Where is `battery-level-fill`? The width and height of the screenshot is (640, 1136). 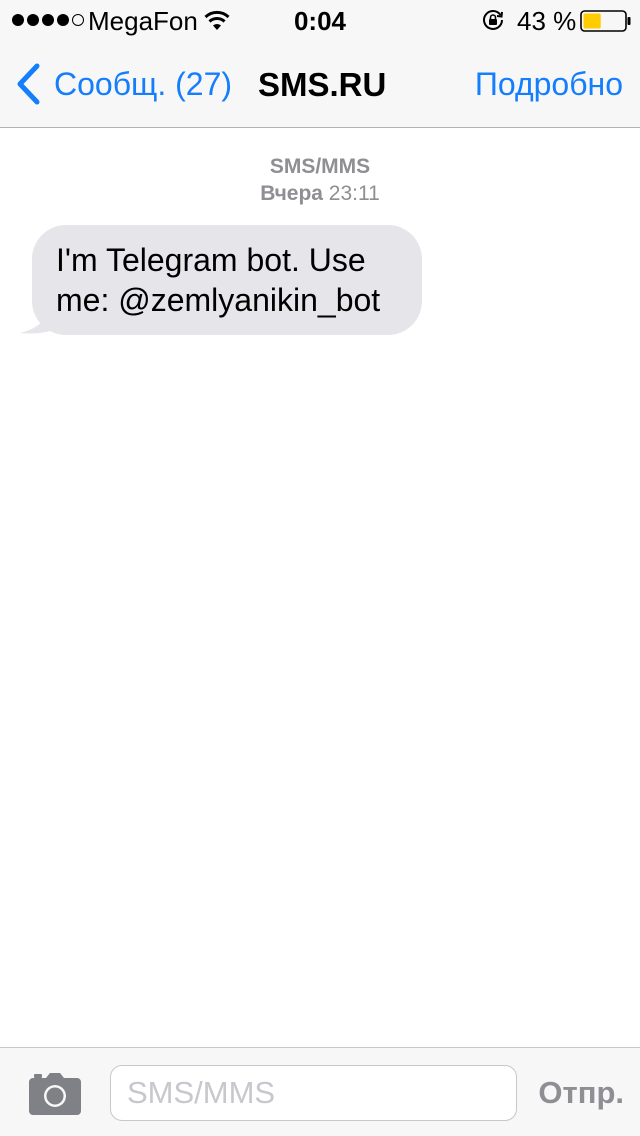 battery-level-fill is located at coordinates (592, 21).